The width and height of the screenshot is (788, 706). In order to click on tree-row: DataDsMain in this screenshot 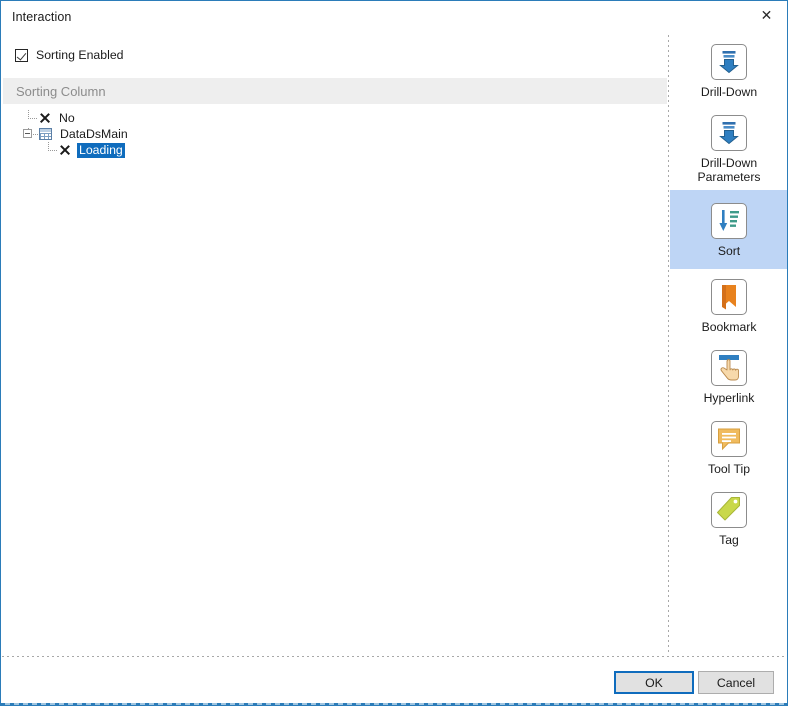, I will do `click(334, 134)`.